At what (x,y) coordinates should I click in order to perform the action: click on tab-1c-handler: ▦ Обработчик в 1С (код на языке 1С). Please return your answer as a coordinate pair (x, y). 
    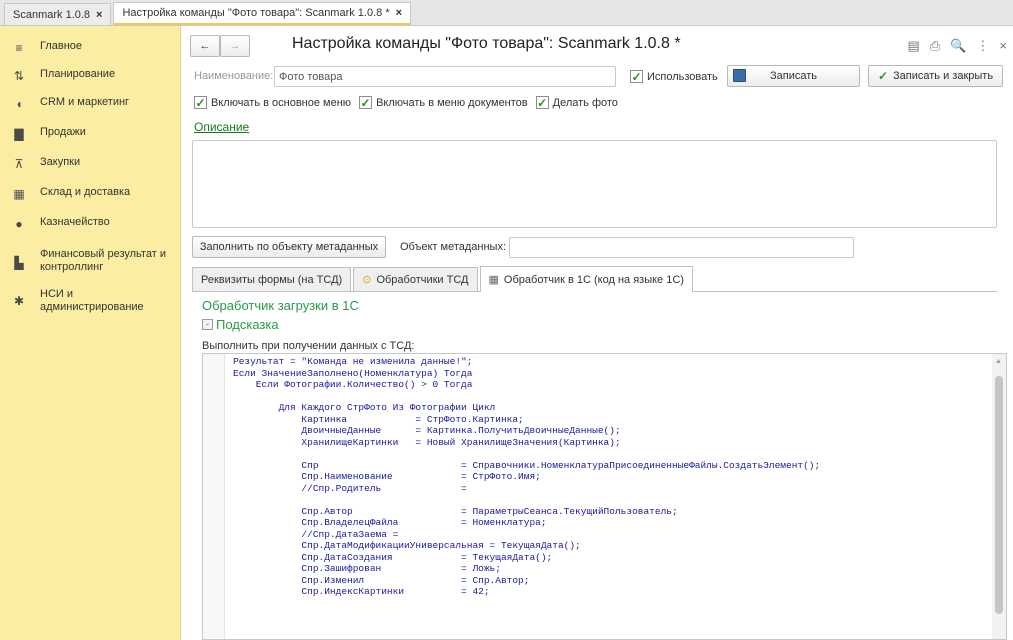
    Looking at the image, I should click on (586, 279).